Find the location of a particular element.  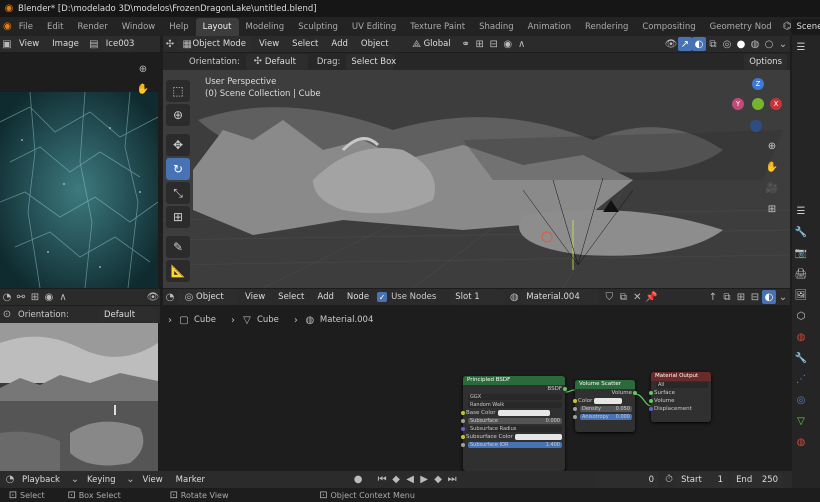

object-data-properties-icon: ▽ is located at coordinates (801, 421).